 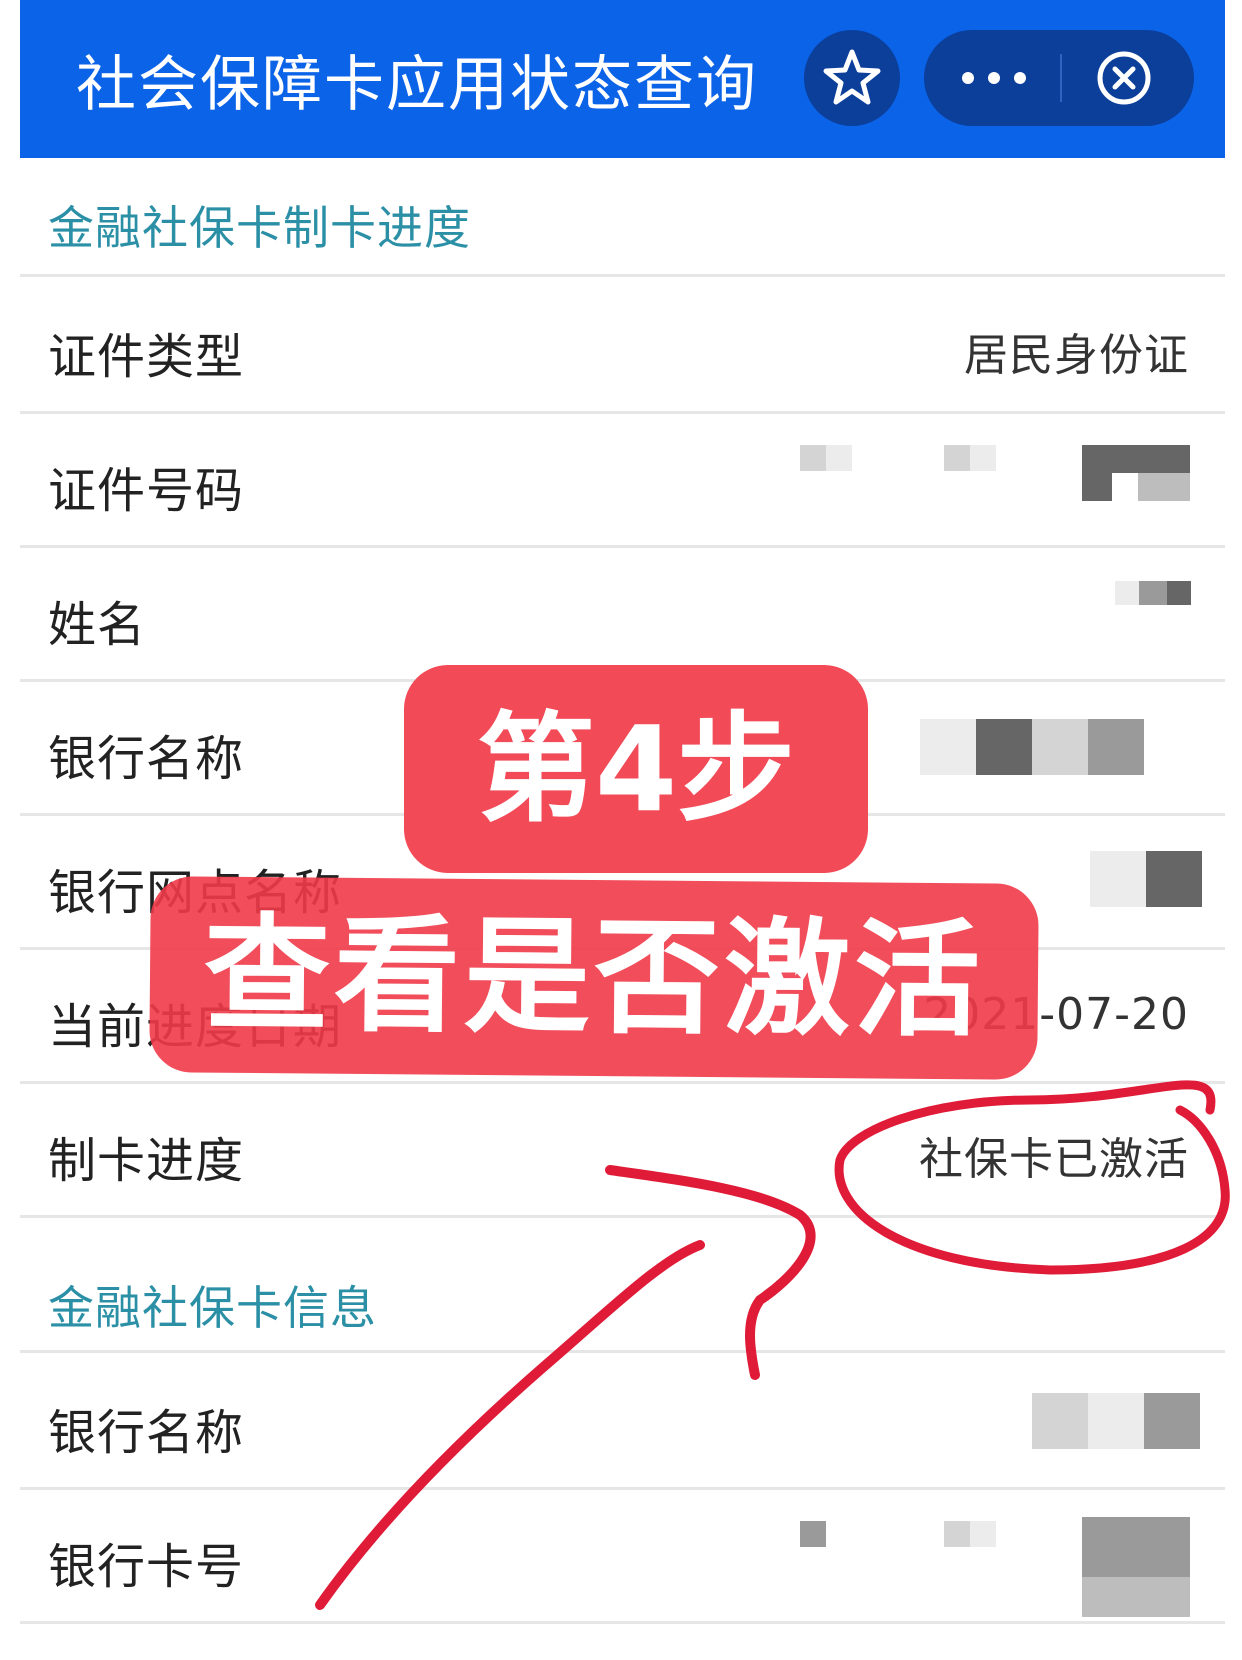 What do you see at coordinates (710, 1272) in the screenshot?
I see `arrow-head` at bounding box center [710, 1272].